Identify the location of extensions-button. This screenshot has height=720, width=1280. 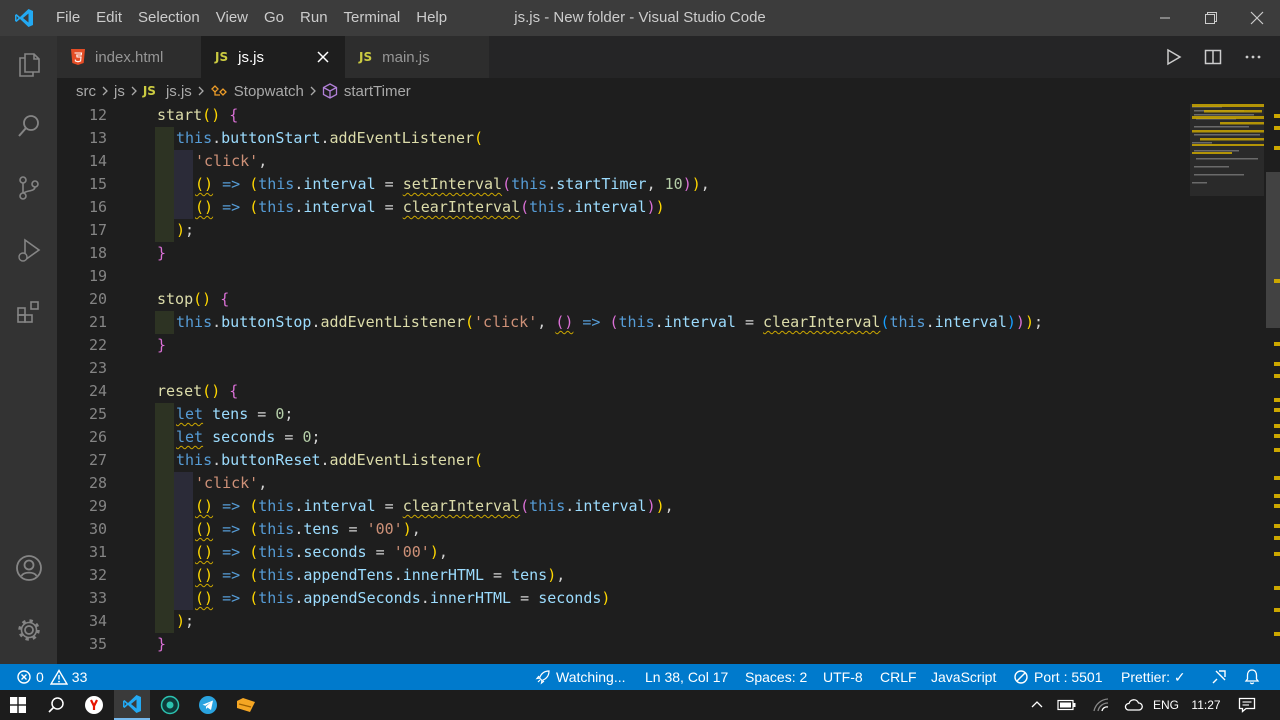
(28, 312).